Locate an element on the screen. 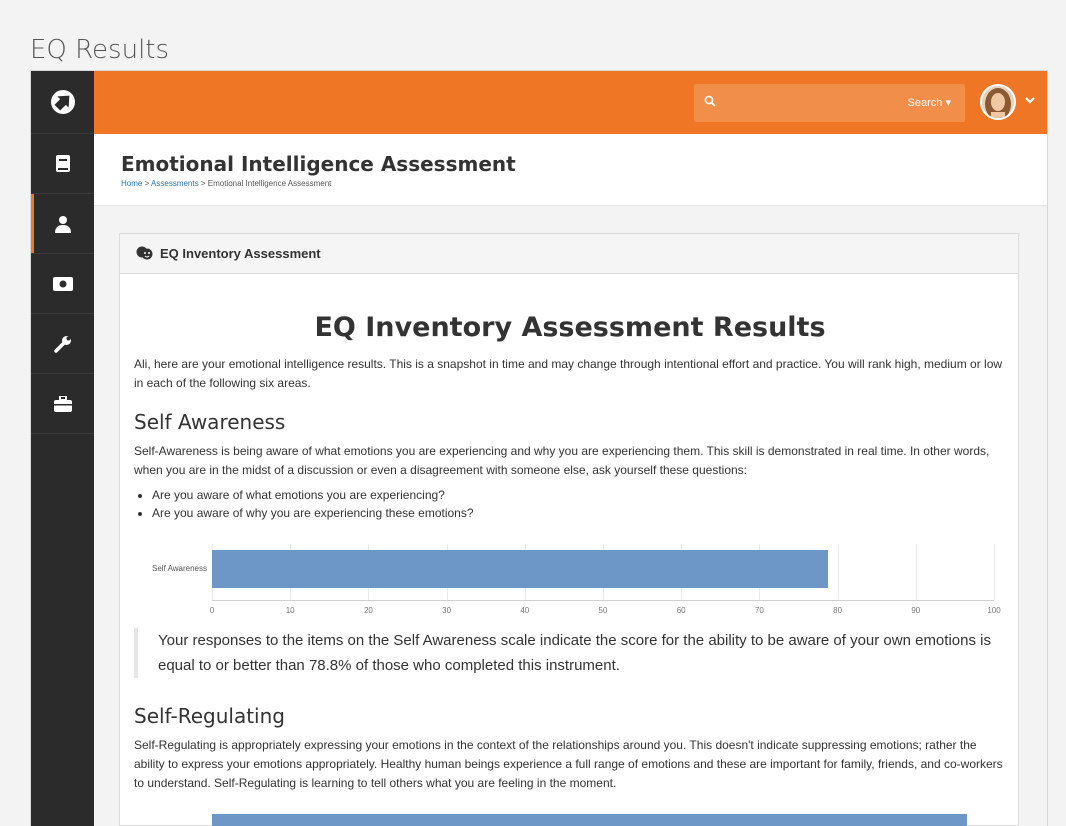 The width and height of the screenshot is (1066, 826). breadcrumb-current: Emotional Intelligence Assessment is located at coordinates (269, 183).